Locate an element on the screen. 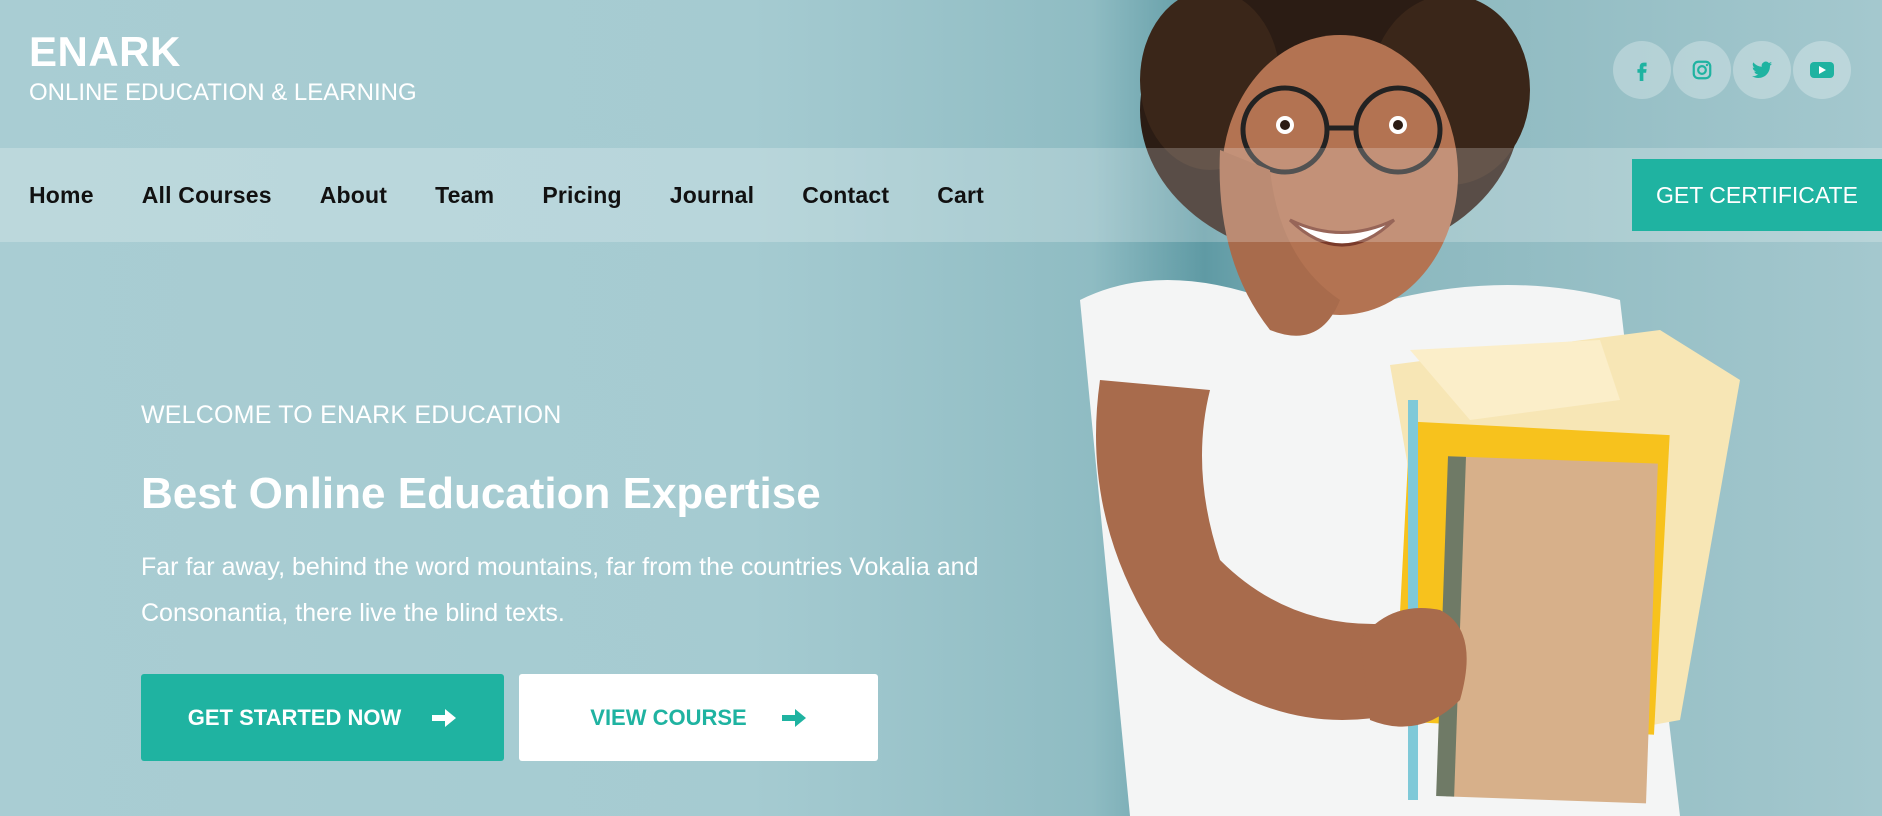 Image resolution: width=1882 pixels, height=816 pixels. social-links is located at coordinates (1732, 70).